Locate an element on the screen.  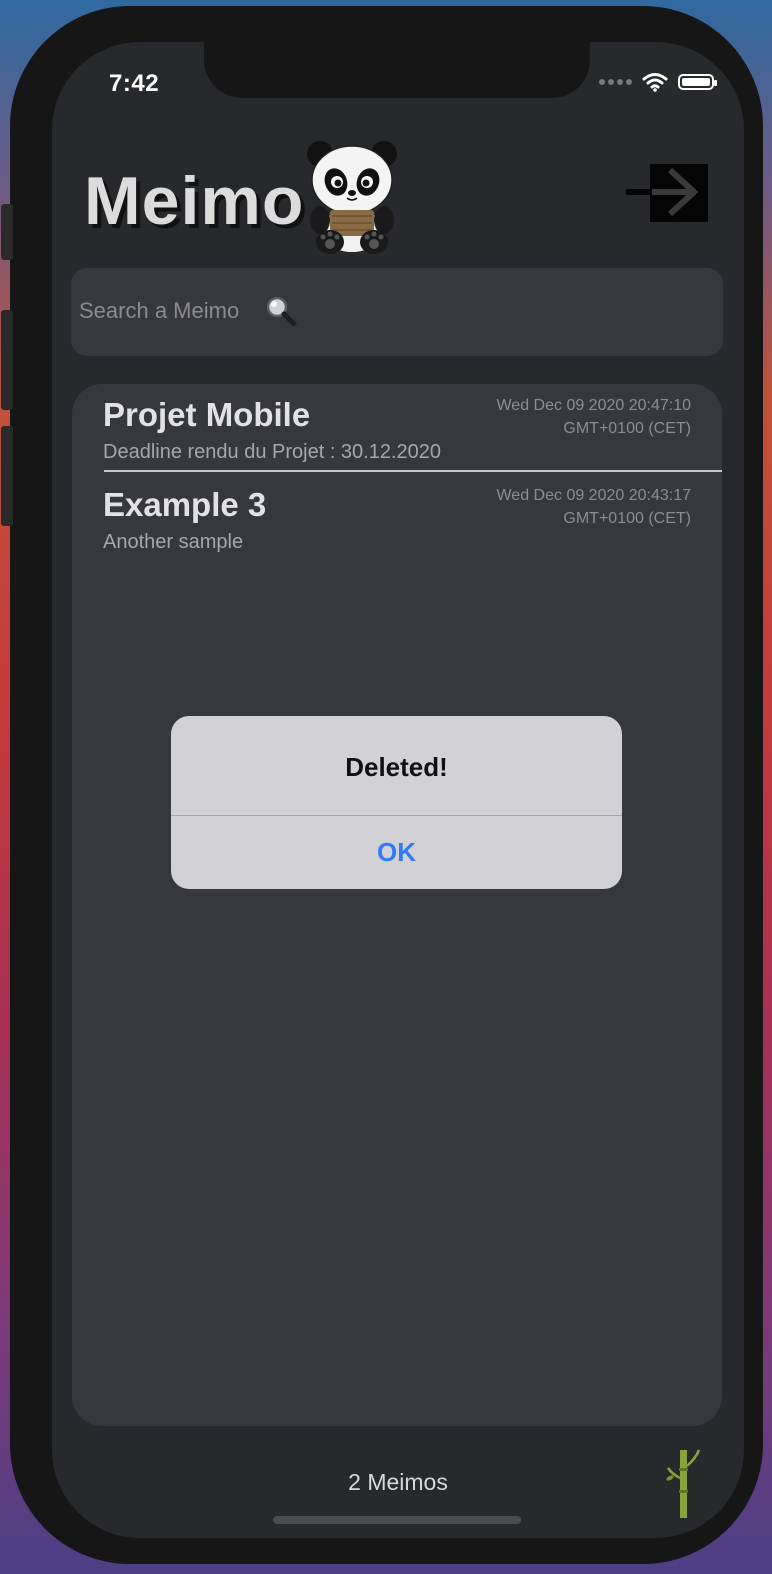
status-icons is located at coordinates (658, 82).